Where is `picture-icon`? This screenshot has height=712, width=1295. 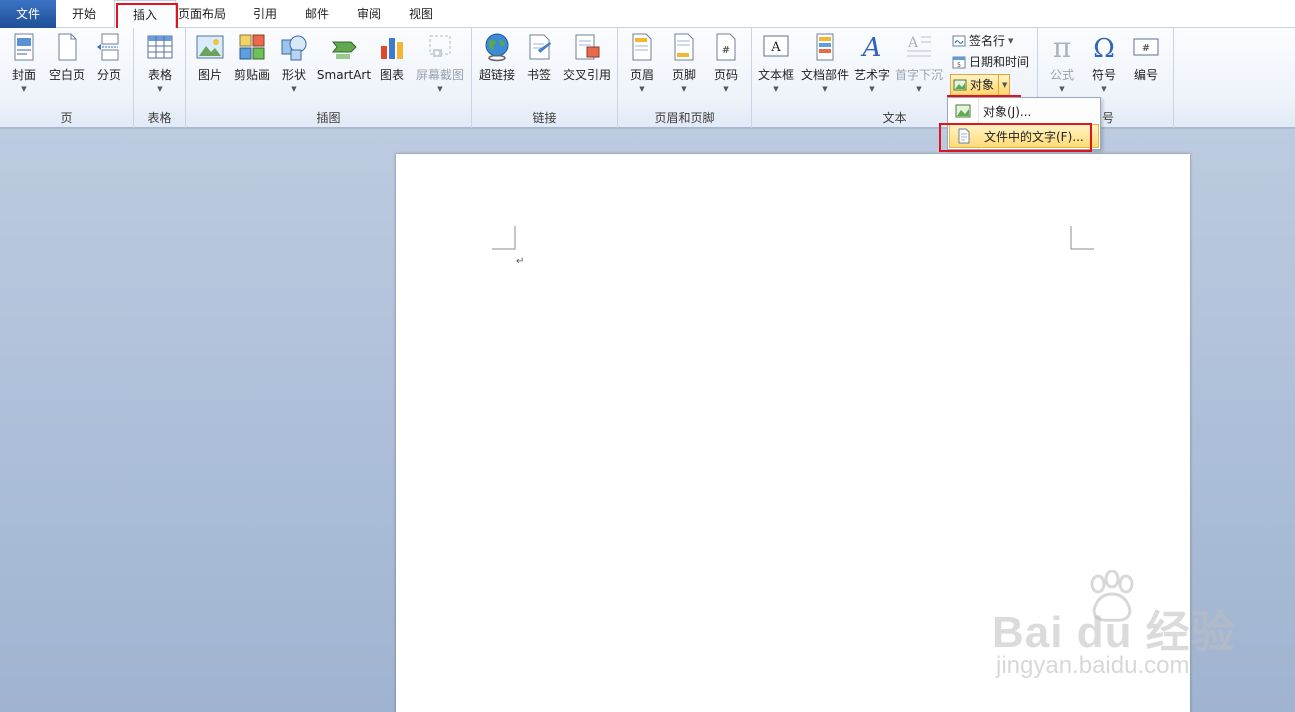 picture-icon is located at coordinates (210, 47).